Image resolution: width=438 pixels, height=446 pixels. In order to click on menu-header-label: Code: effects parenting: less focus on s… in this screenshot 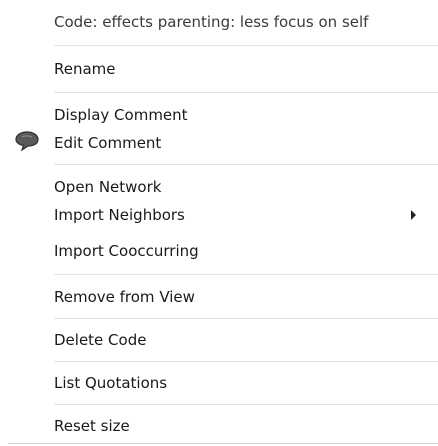, I will do `click(211, 22)`.